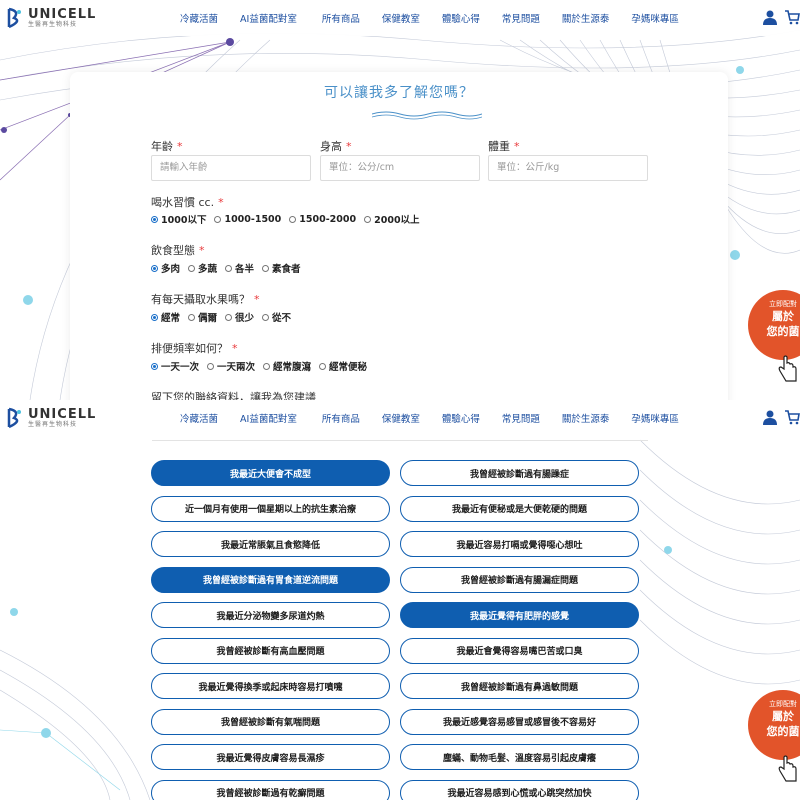 The height and width of the screenshot is (800, 800). Describe the element at coordinates (245, 318) in the screenshot. I see `radio-label: 很少` at that location.